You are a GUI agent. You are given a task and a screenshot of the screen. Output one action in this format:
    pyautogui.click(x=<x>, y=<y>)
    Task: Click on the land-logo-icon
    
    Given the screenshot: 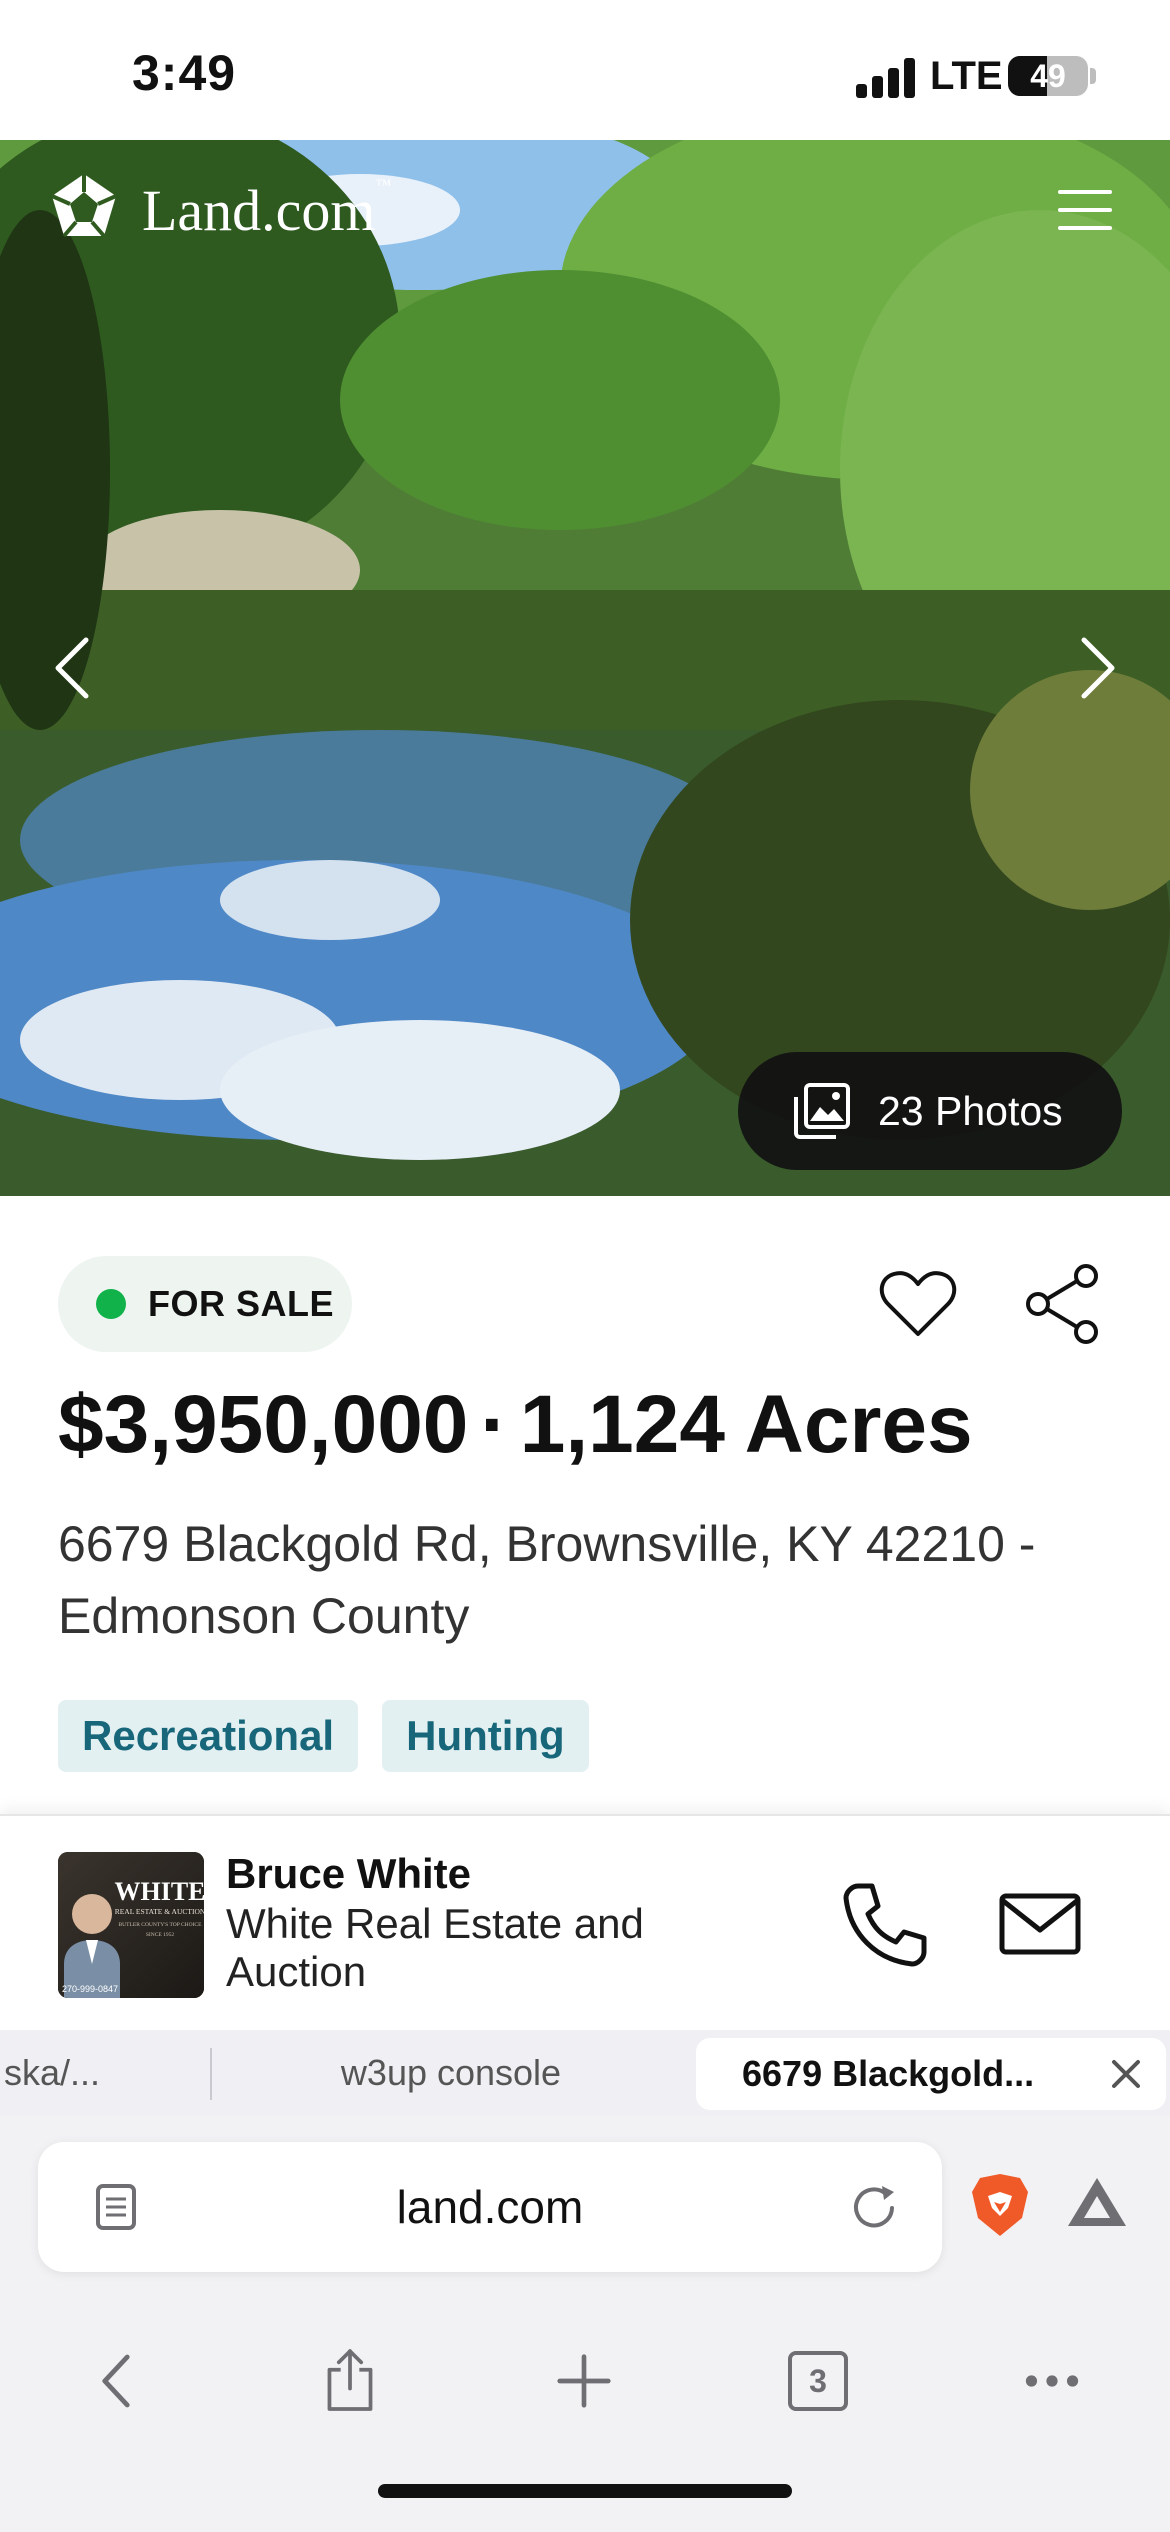 What is the action you would take?
    pyautogui.click(x=84, y=206)
    